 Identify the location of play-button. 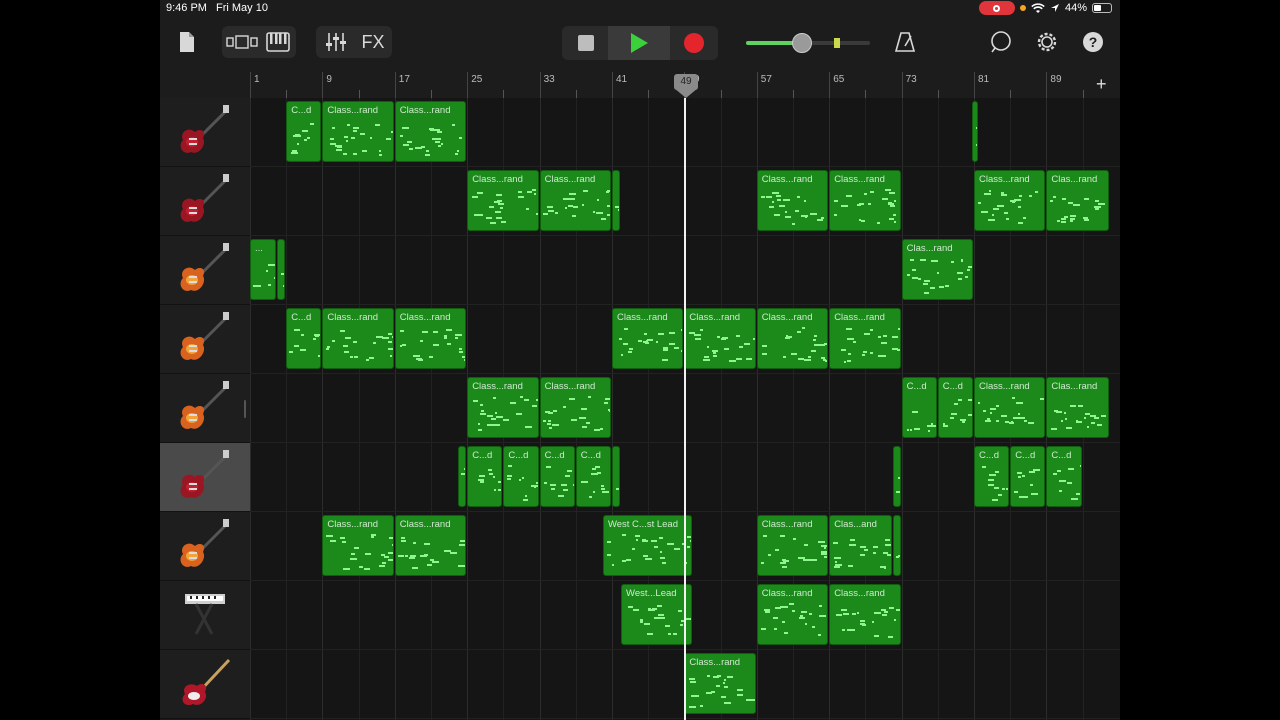
(639, 43).